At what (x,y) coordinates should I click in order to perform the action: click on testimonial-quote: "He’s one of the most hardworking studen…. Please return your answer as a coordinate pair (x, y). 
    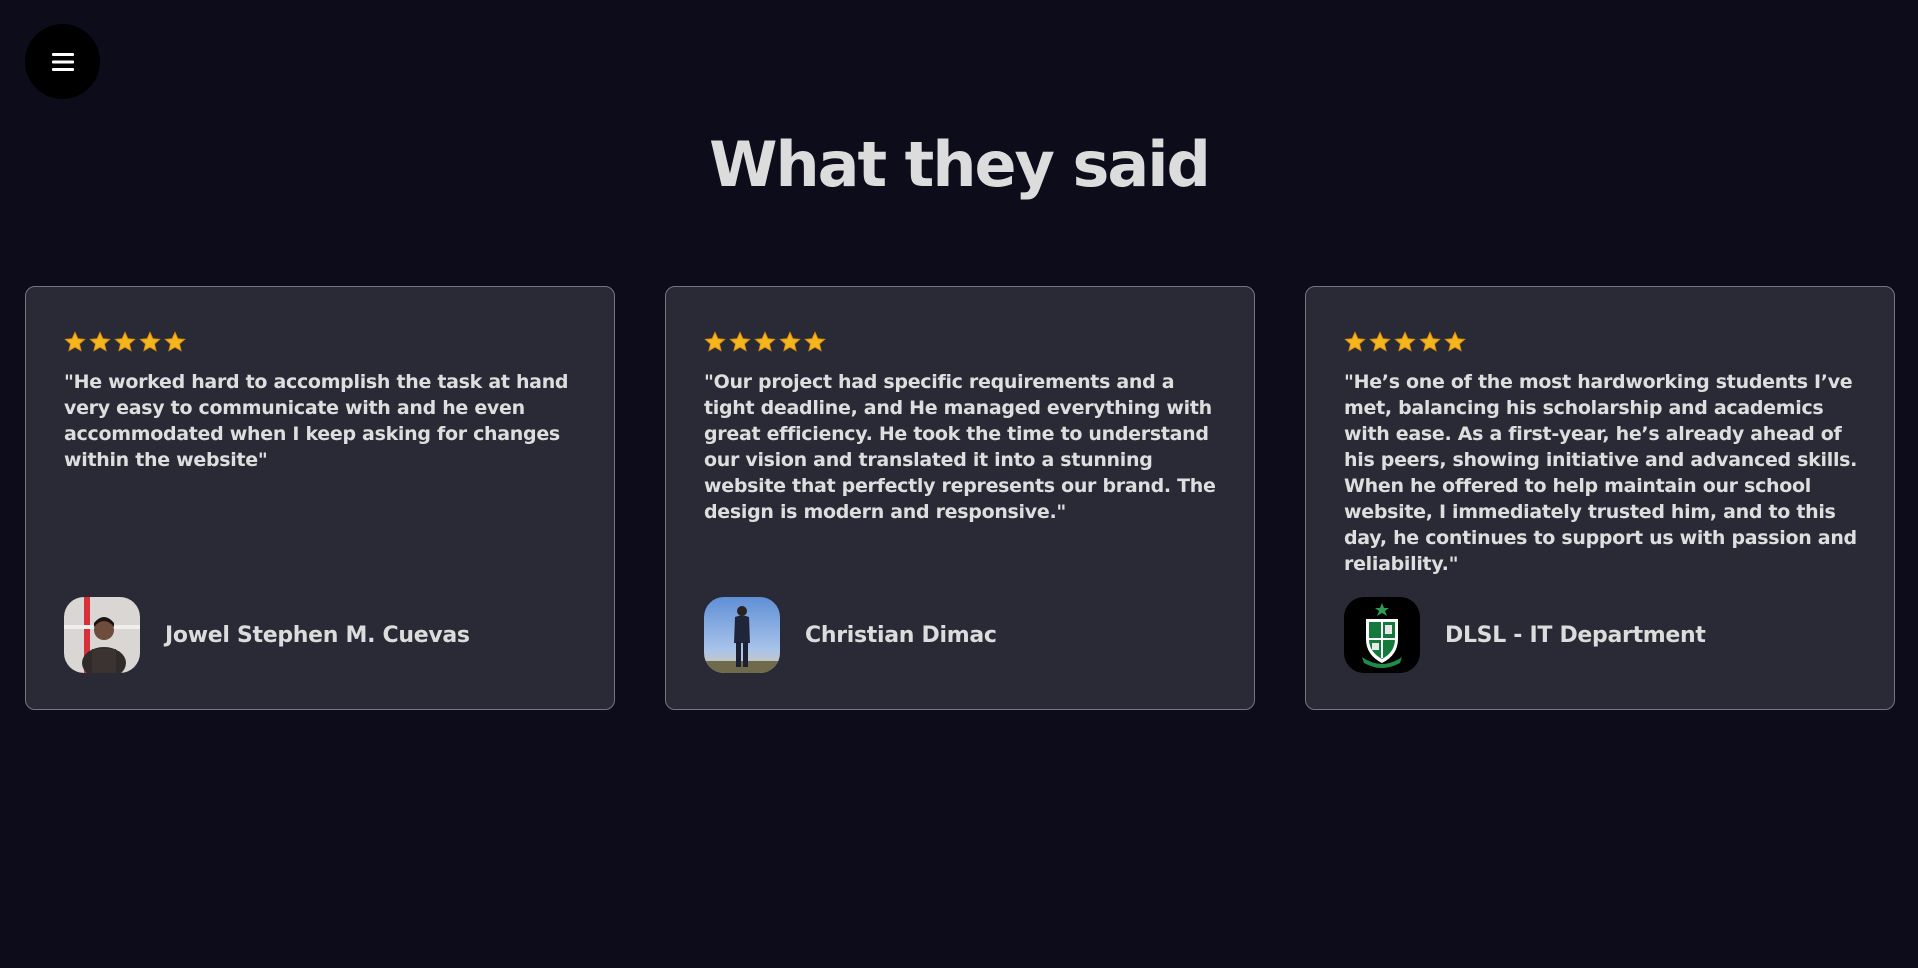
    Looking at the image, I should click on (1601, 473).